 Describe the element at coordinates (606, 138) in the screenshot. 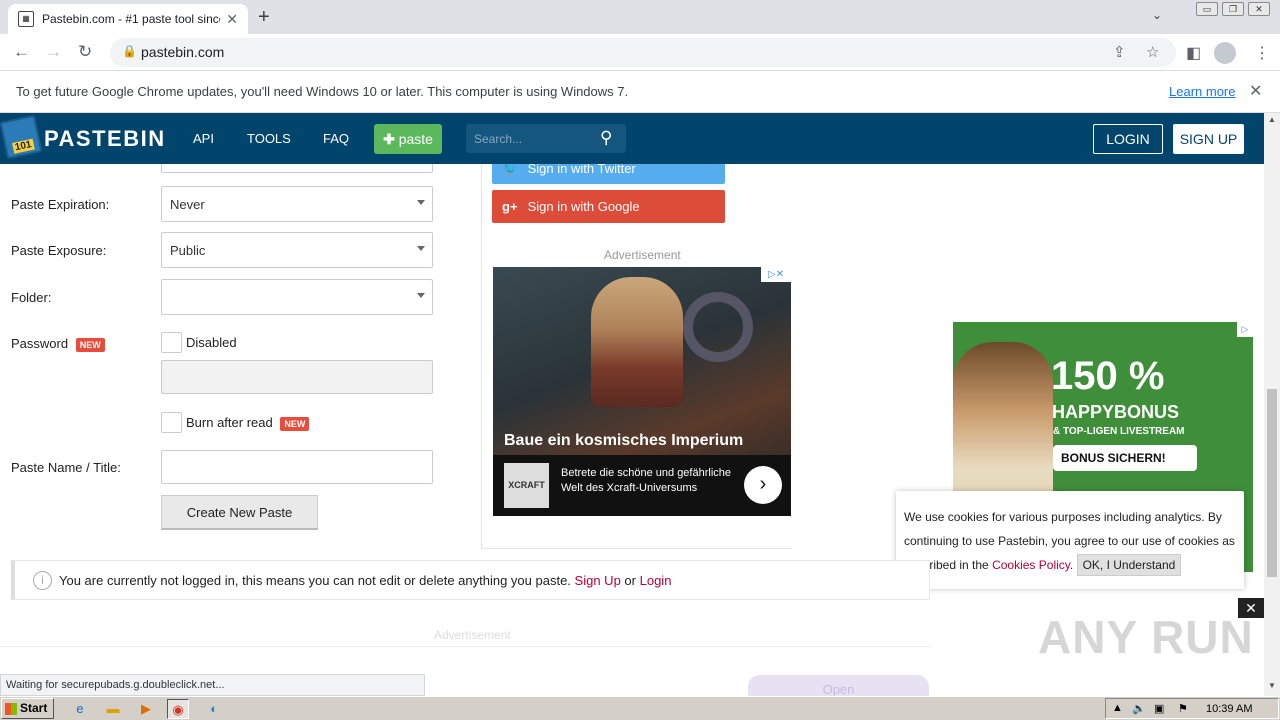

I see `search-icon: ⚲` at that location.